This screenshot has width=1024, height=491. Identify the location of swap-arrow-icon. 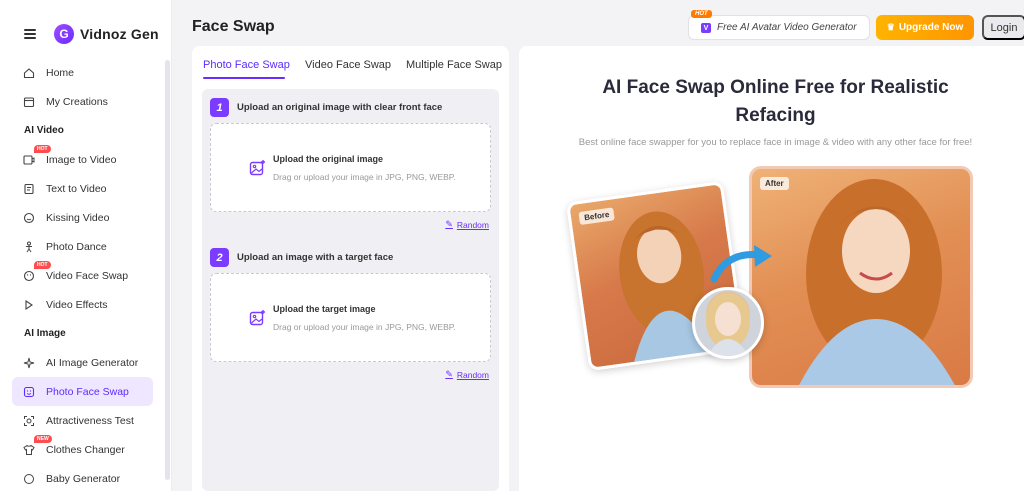
(741, 264).